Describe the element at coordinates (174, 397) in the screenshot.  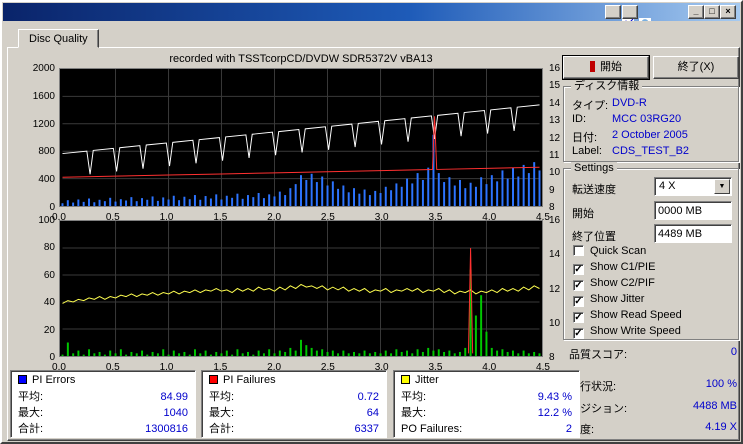
I see `stat-value: 84.99` at that location.